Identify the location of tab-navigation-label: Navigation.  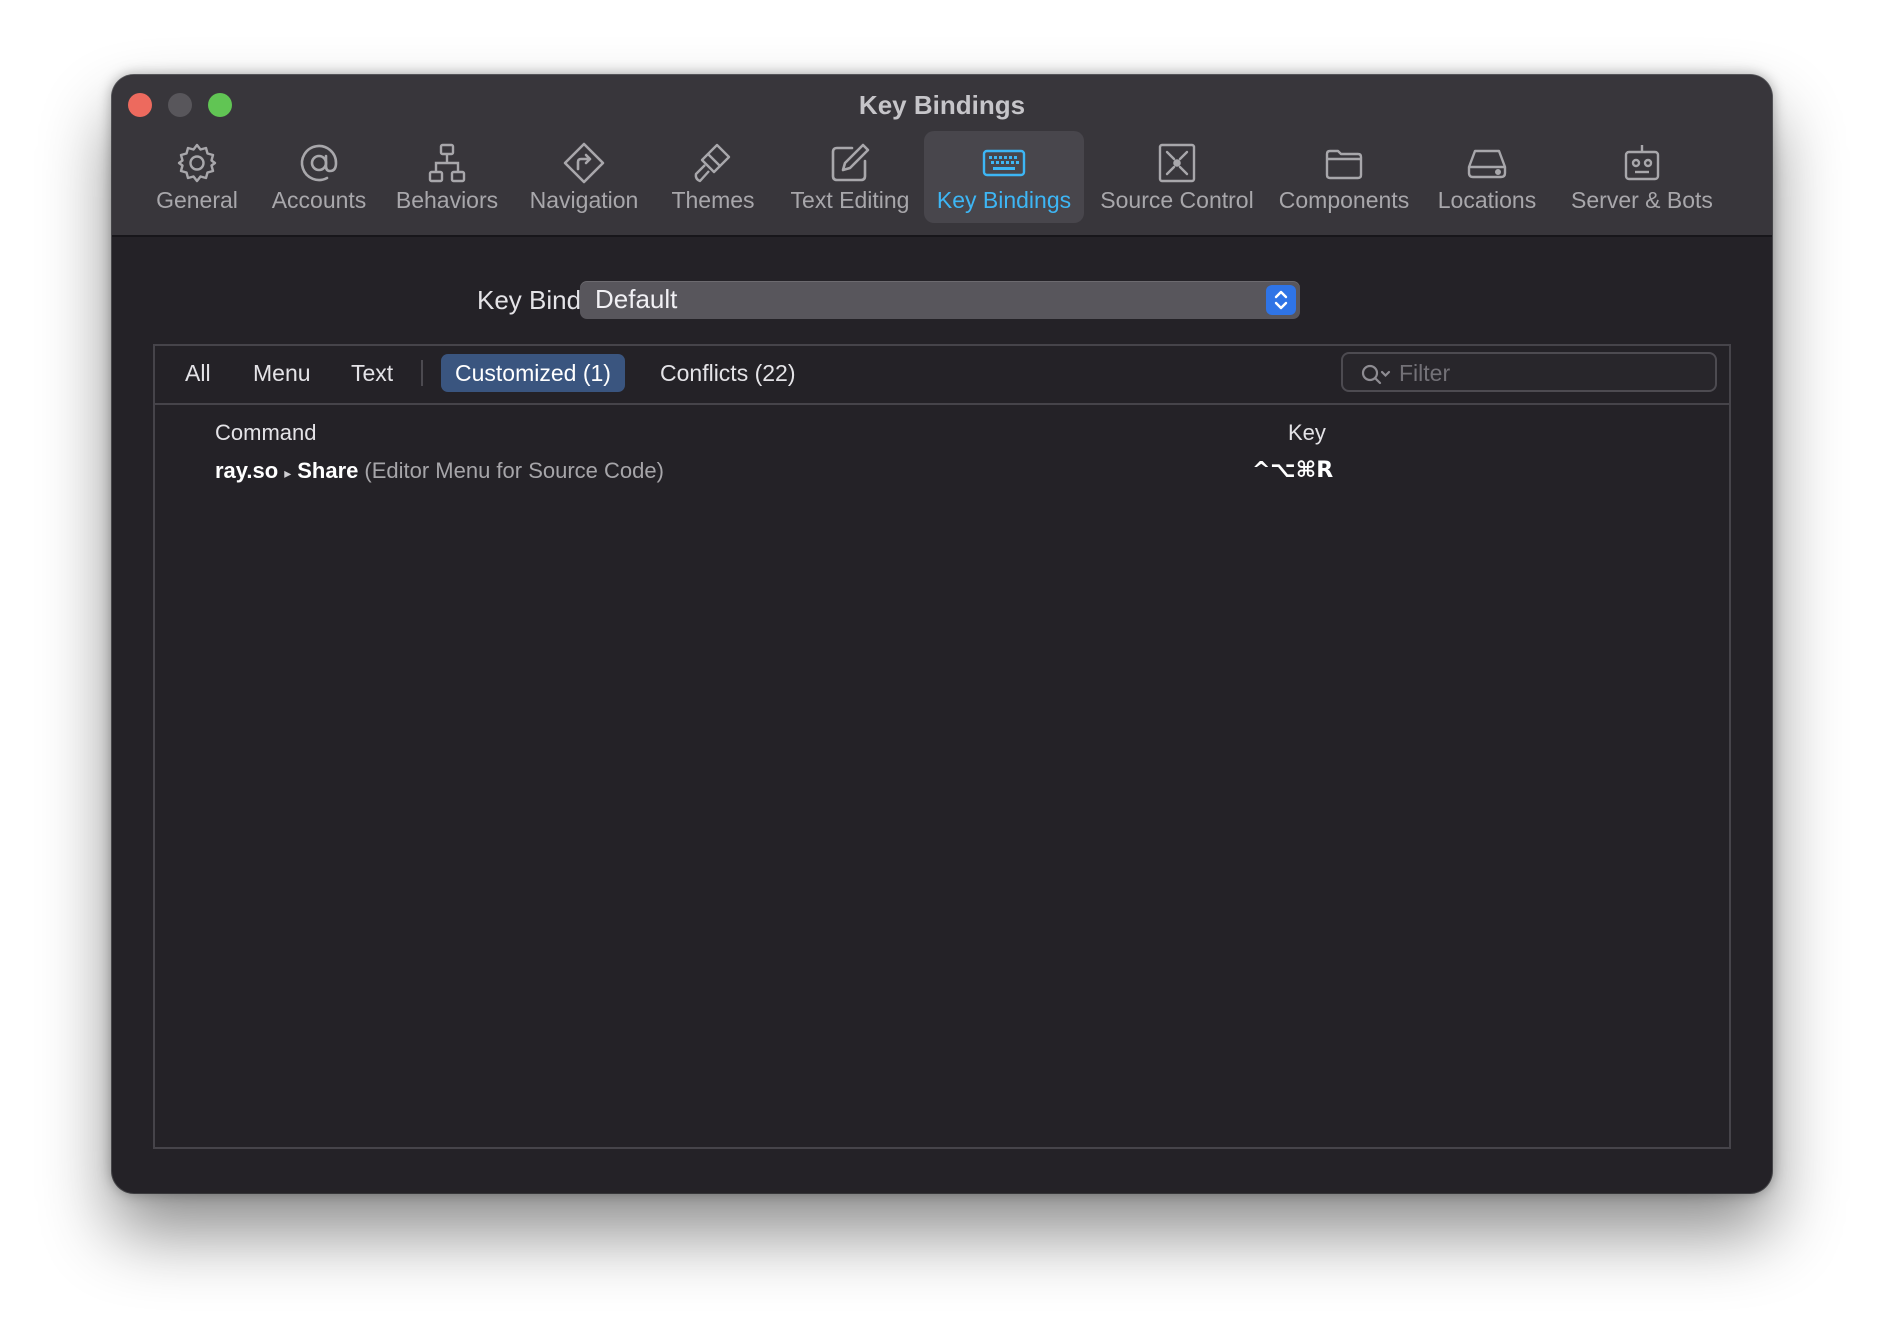
(584, 200).